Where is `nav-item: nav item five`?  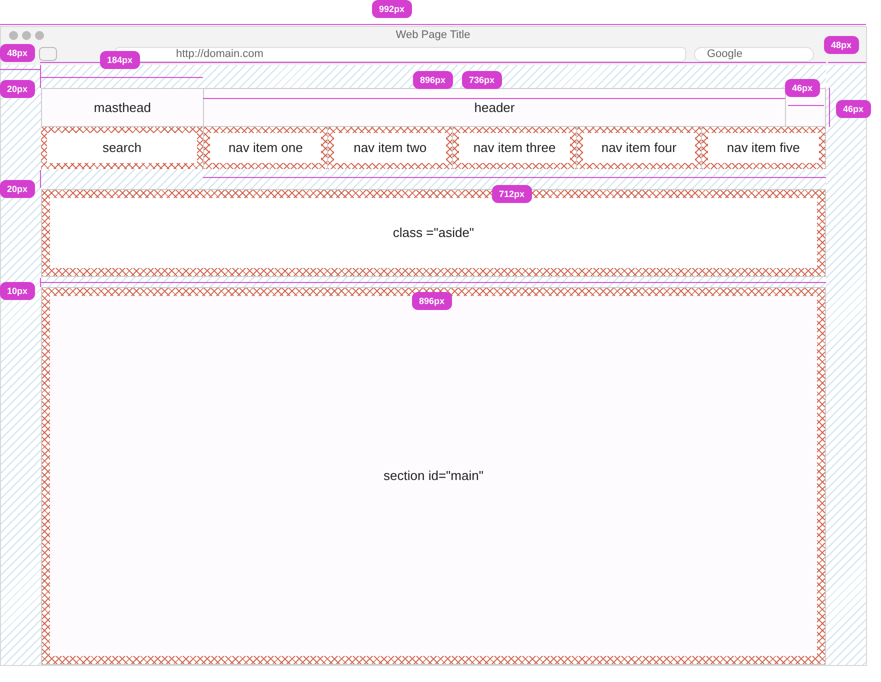
nav-item: nav item five is located at coordinates (764, 148).